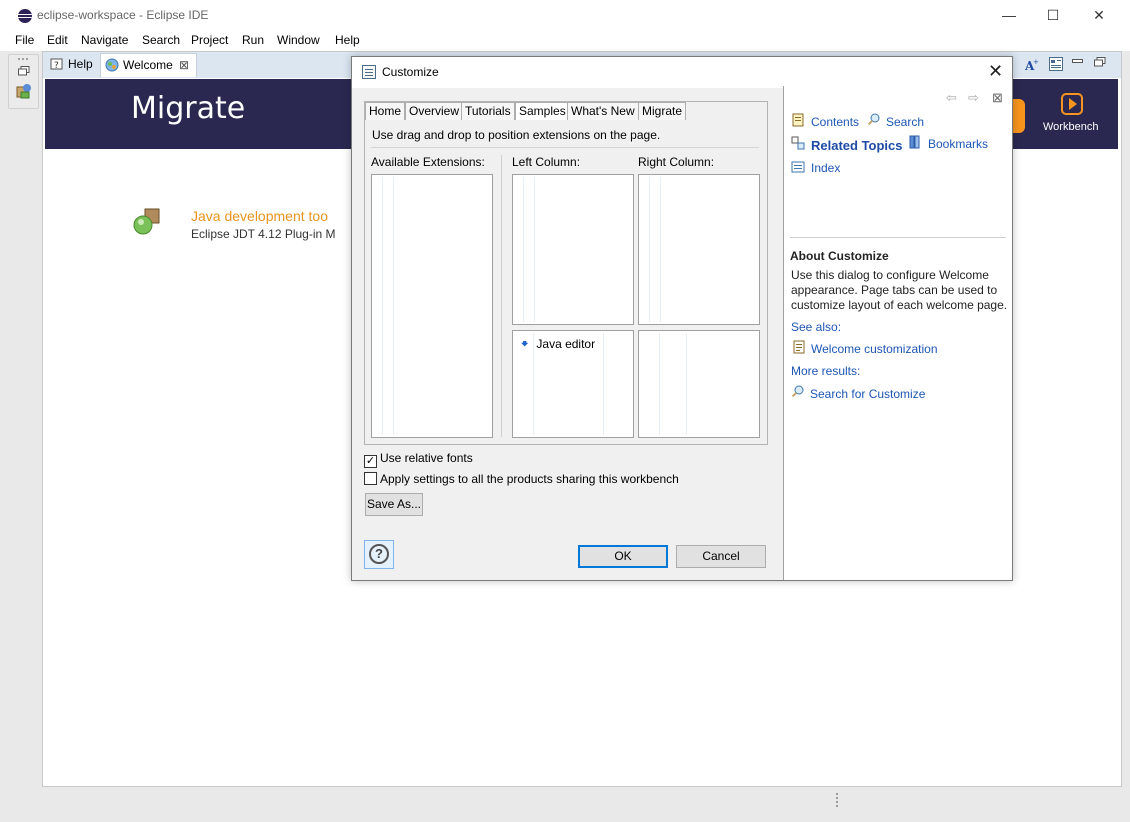 This screenshot has height=822, width=1130. I want to click on more-results-label: More results:, so click(826, 371).